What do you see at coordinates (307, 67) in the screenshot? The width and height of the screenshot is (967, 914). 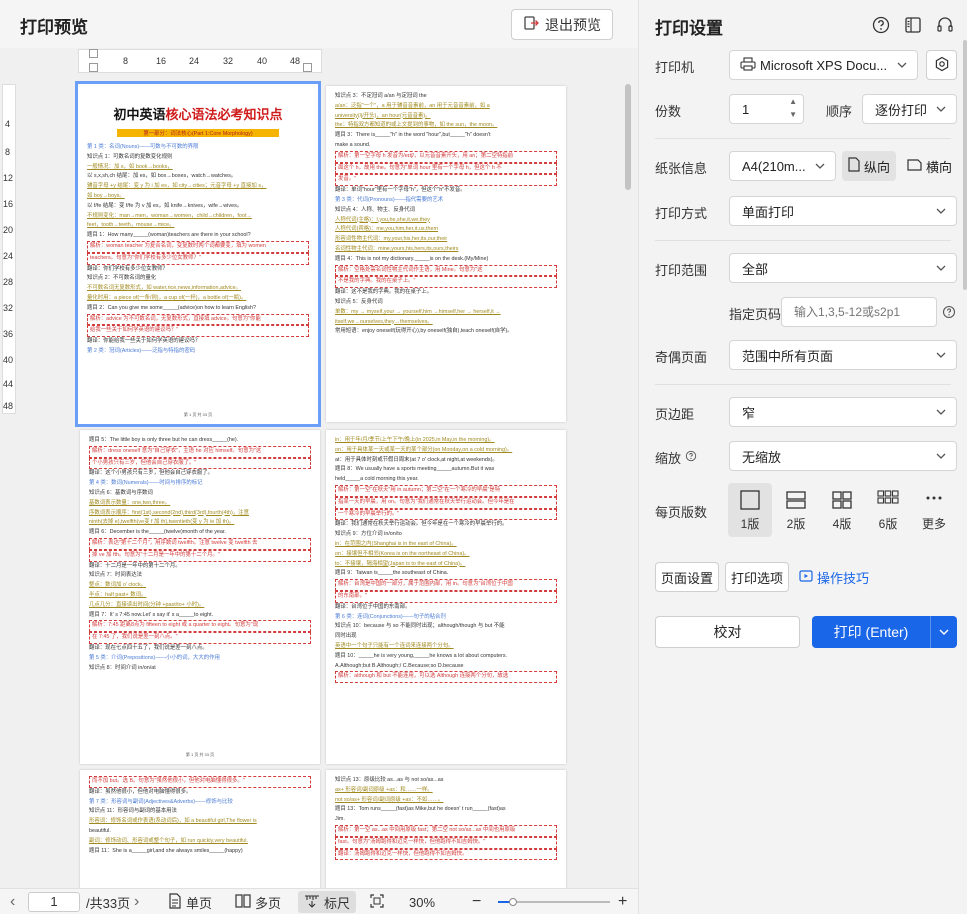 I see `ruler-right-marker` at bounding box center [307, 67].